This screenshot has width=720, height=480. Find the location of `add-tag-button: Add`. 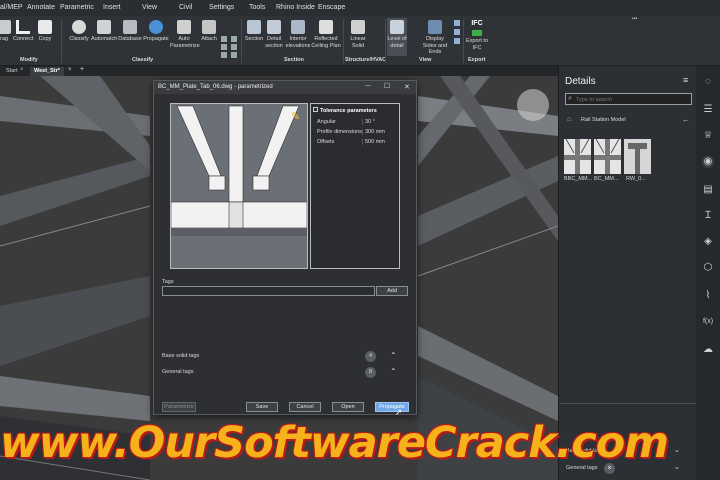

add-tag-button: Add is located at coordinates (392, 291).